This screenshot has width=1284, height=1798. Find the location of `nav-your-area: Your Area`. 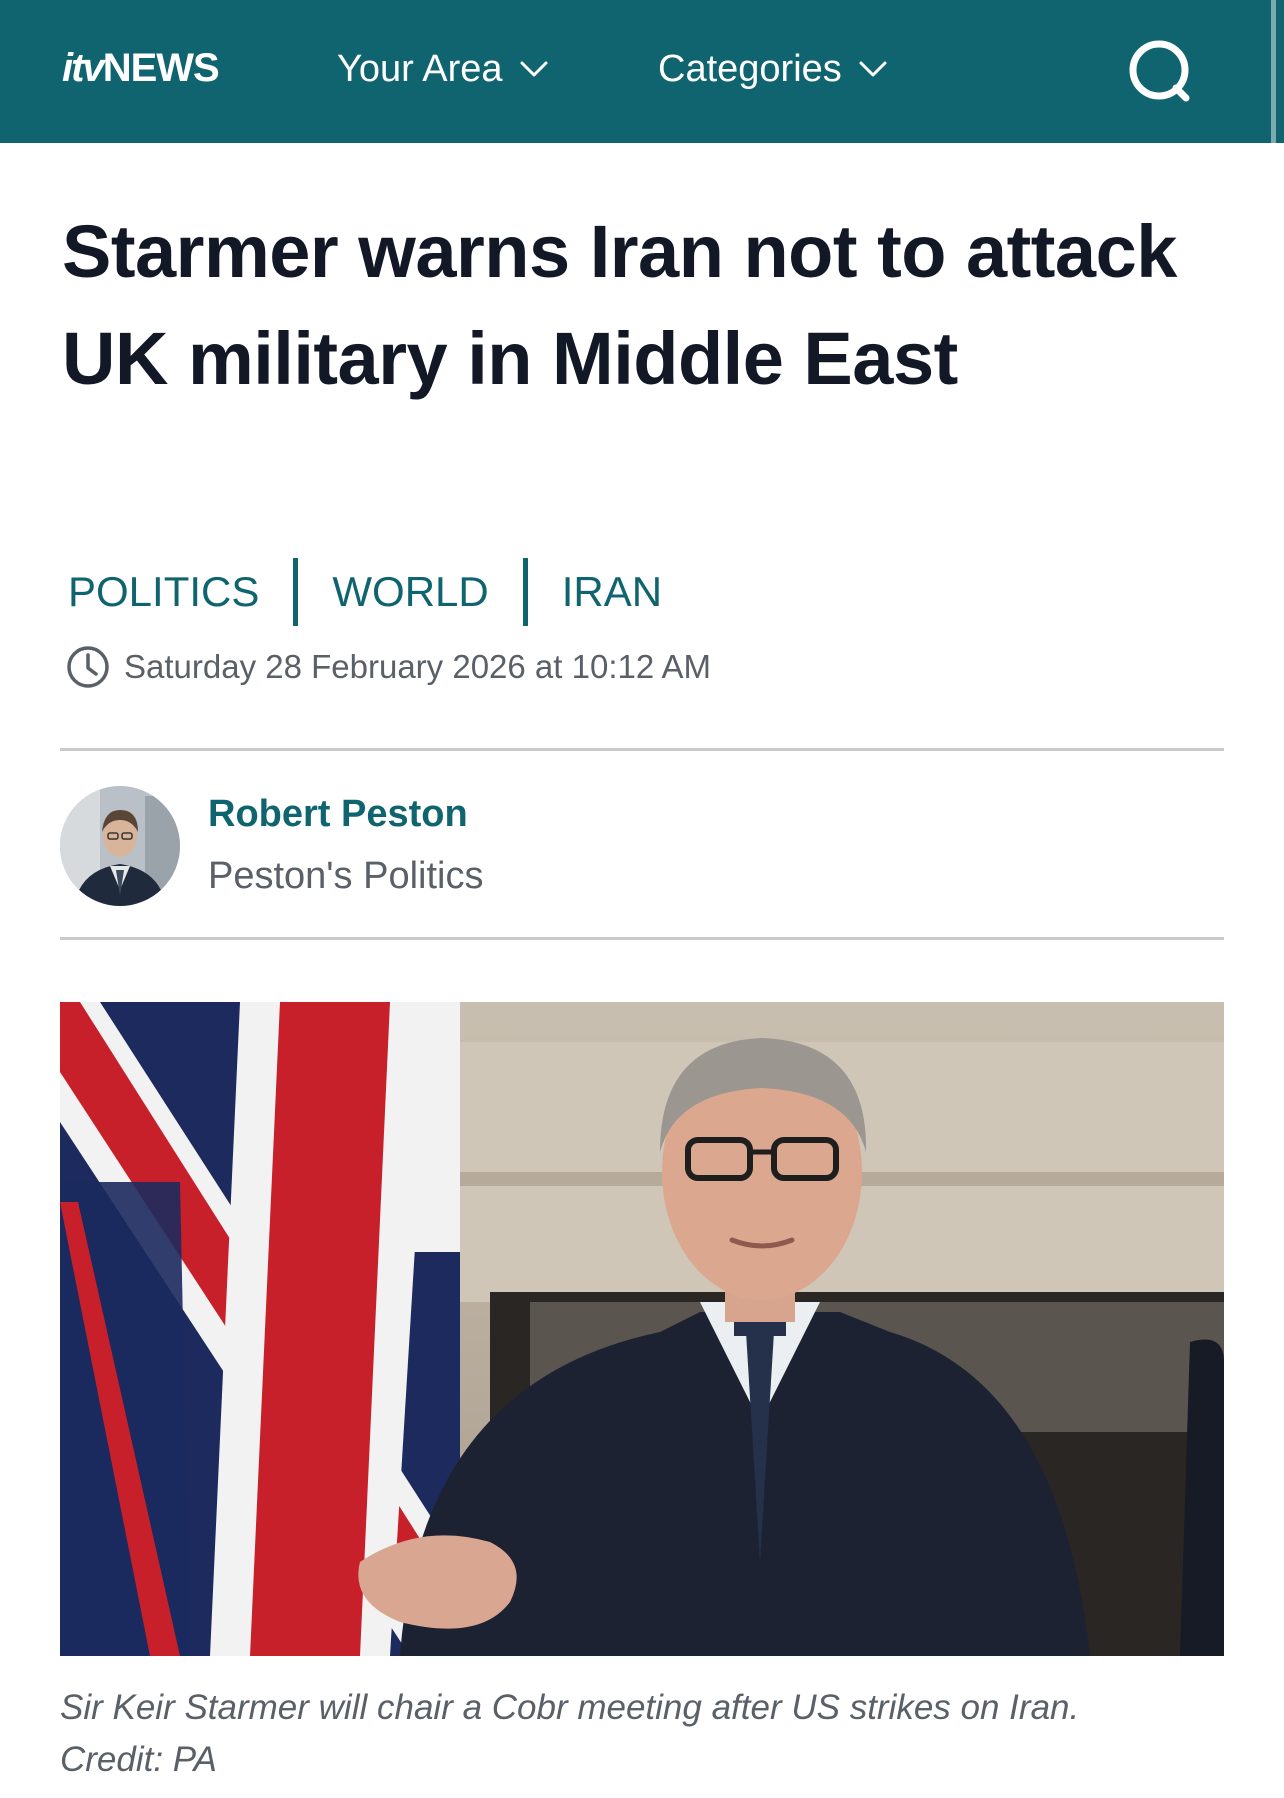

nav-your-area: Your Area is located at coordinates (443, 69).